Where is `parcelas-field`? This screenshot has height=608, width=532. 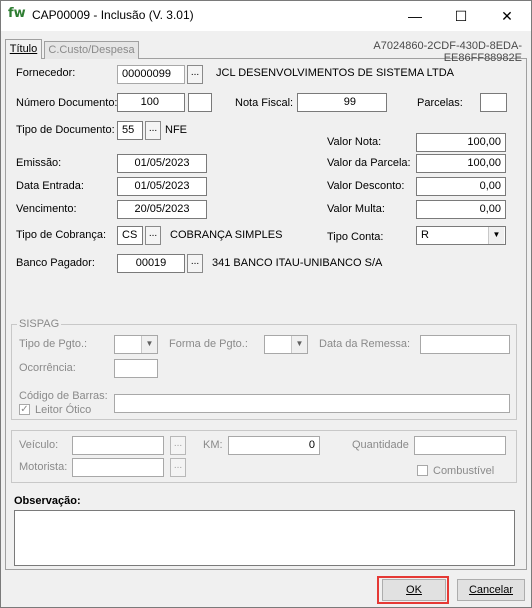
parcelas-field is located at coordinates (493, 102).